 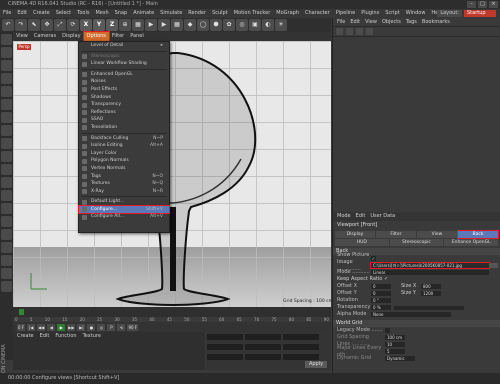 I want to click on options-item-level-of-detail: Level of Detail ▸, so click(x=124, y=46).